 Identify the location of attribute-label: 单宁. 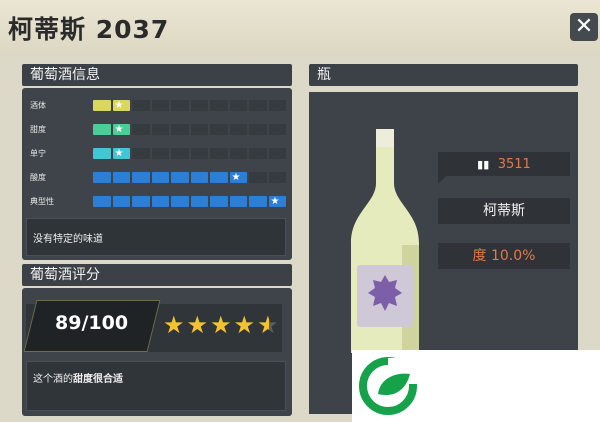
(38, 153).